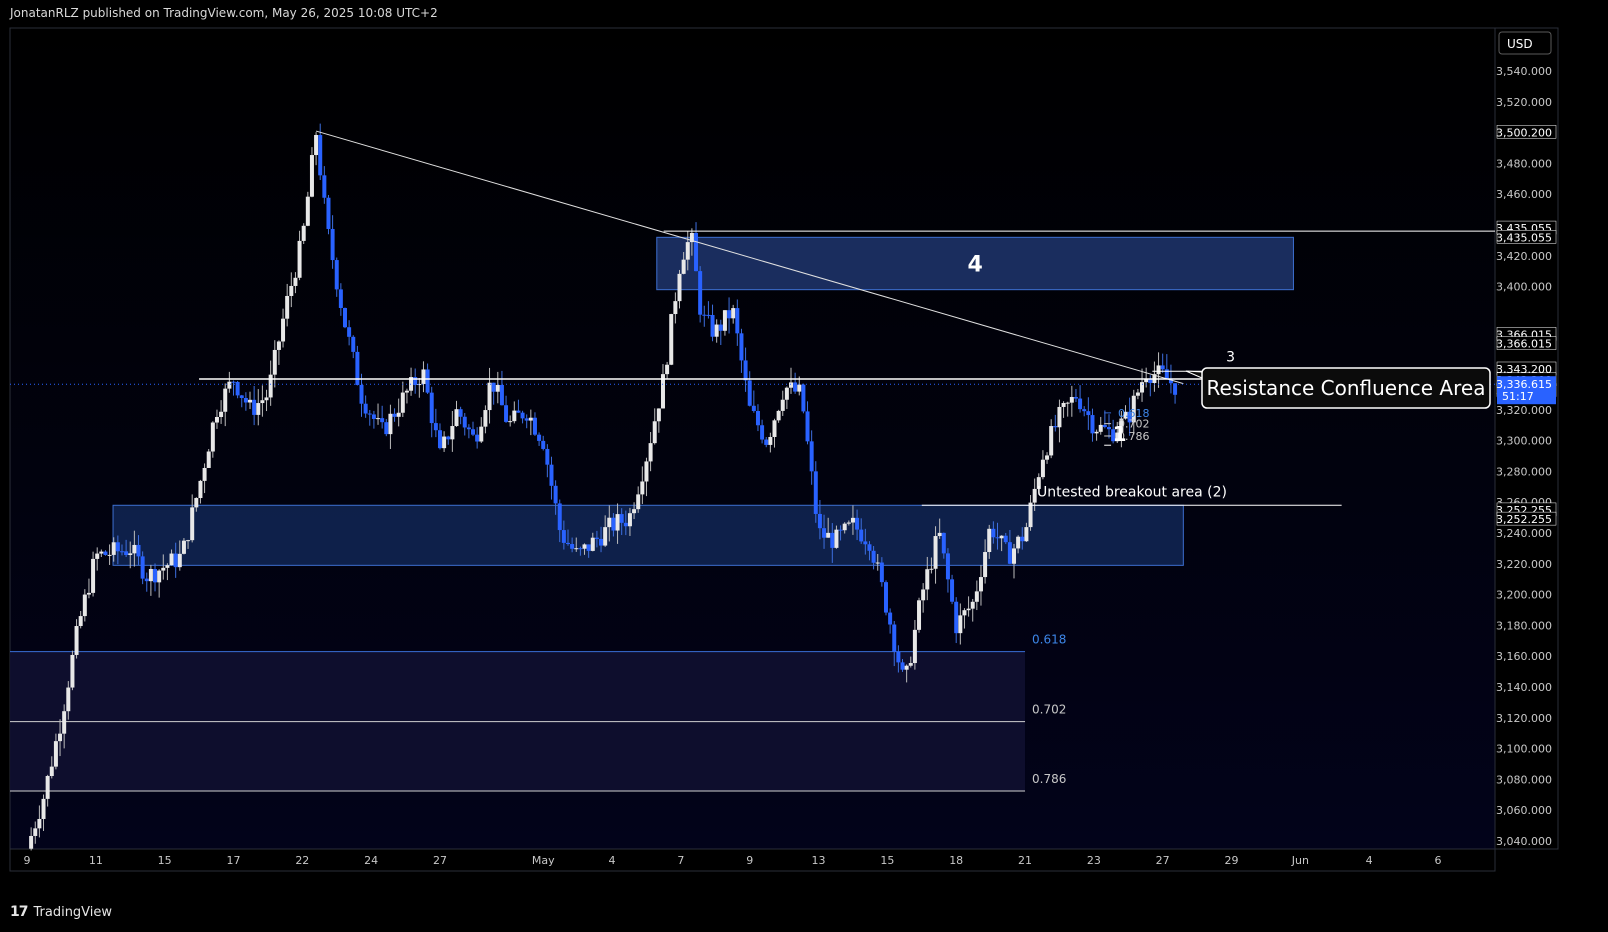 Image resolution: width=1608 pixels, height=932 pixels. What do you see at coordinates (1524, 287) in the screenshot?
I see `price-tick-label: 3,400.000` at bounding box center [1524, 287].